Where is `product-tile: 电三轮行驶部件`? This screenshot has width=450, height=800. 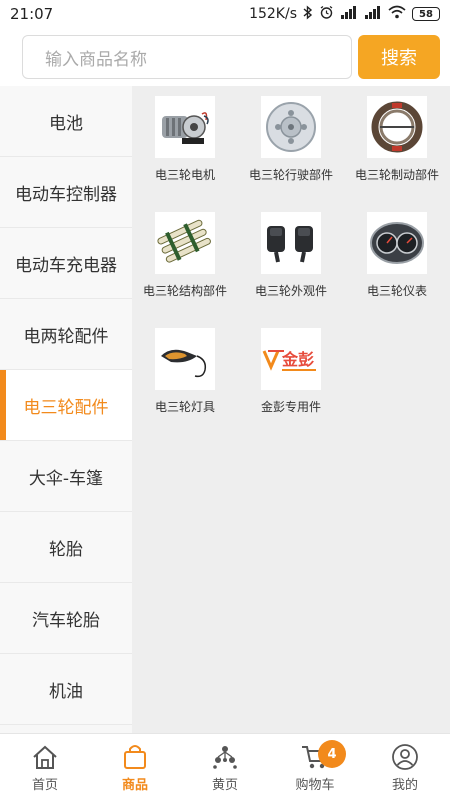 product-tile: 电三轮行驶部件 is located at coordinates (291, 152).